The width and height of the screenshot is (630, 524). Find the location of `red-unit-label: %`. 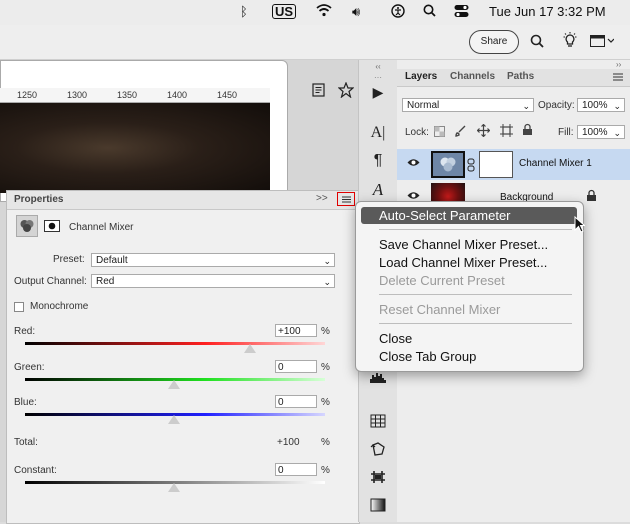

red-unit-label: % is located at coordinates (325, 331).